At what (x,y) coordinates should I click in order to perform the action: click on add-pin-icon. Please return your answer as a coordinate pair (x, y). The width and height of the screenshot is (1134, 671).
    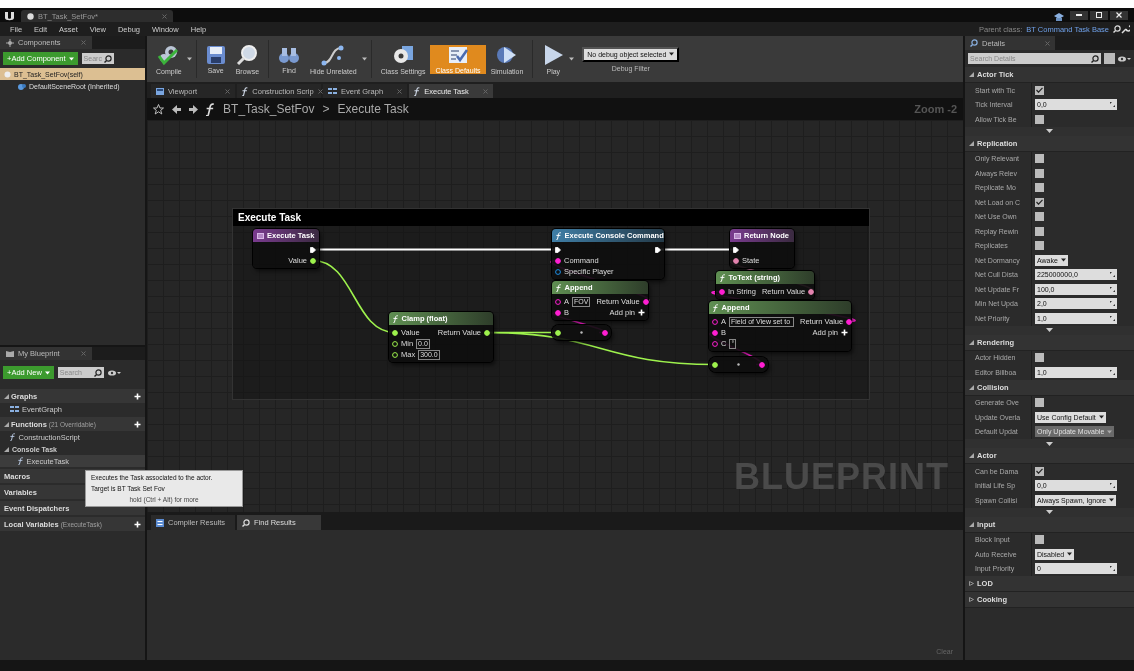
    Looking at the image, I should click on (844, 332).